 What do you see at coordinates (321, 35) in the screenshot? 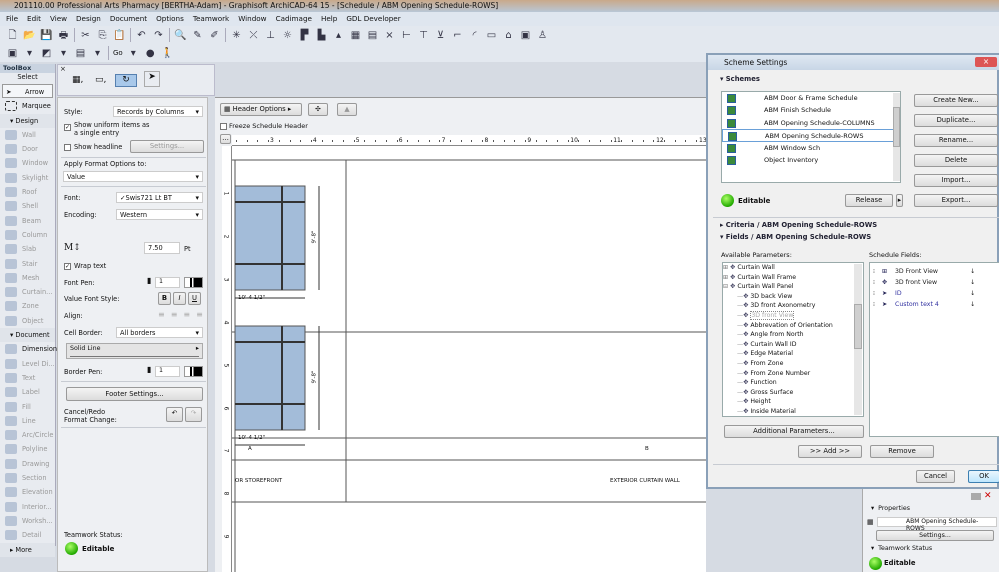
I see `stack-icon: ▙` at bounding box center [321, 35].